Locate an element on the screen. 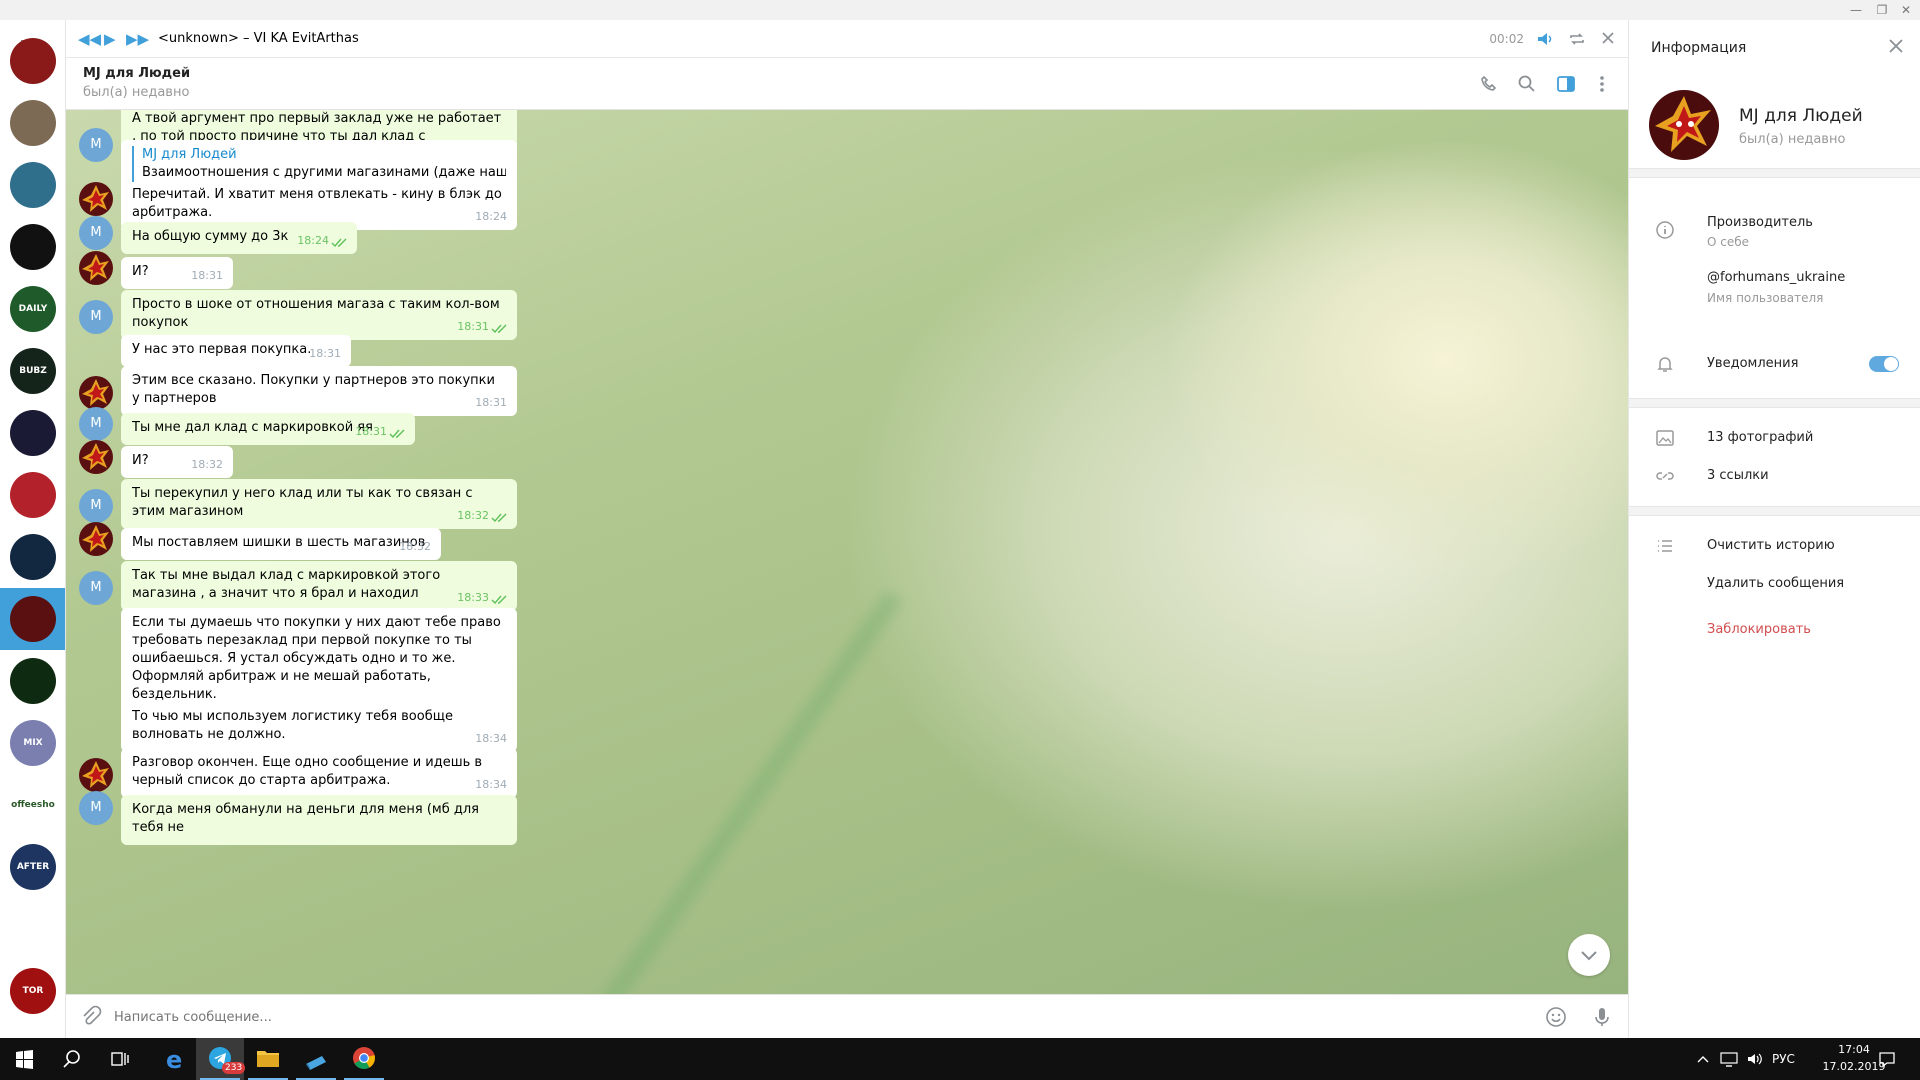  taskbar-app is located at coordinates (316, 1059).